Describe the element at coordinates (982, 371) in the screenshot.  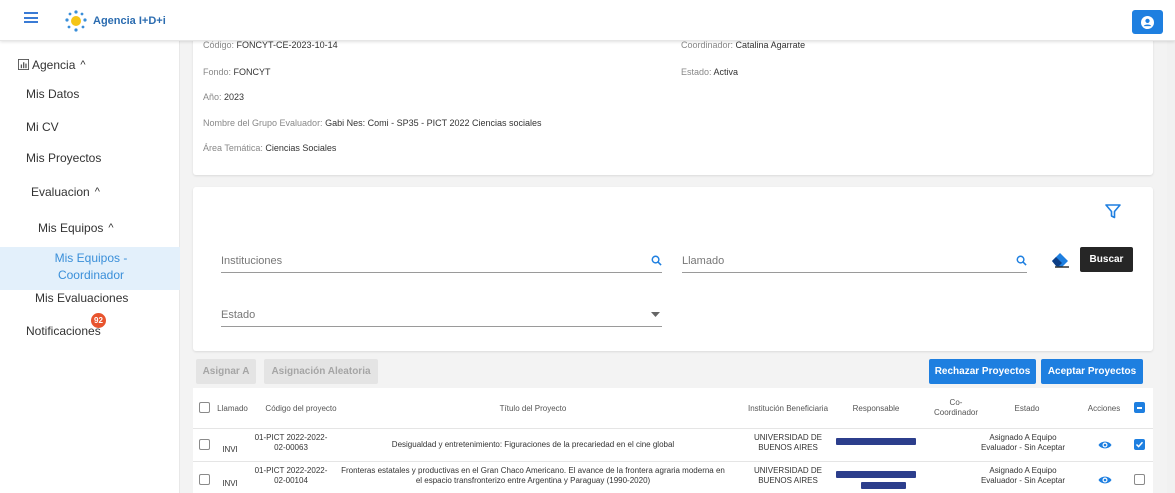
I see `rechazar-proyectos-button: Rechazar Proyectos` at that location.